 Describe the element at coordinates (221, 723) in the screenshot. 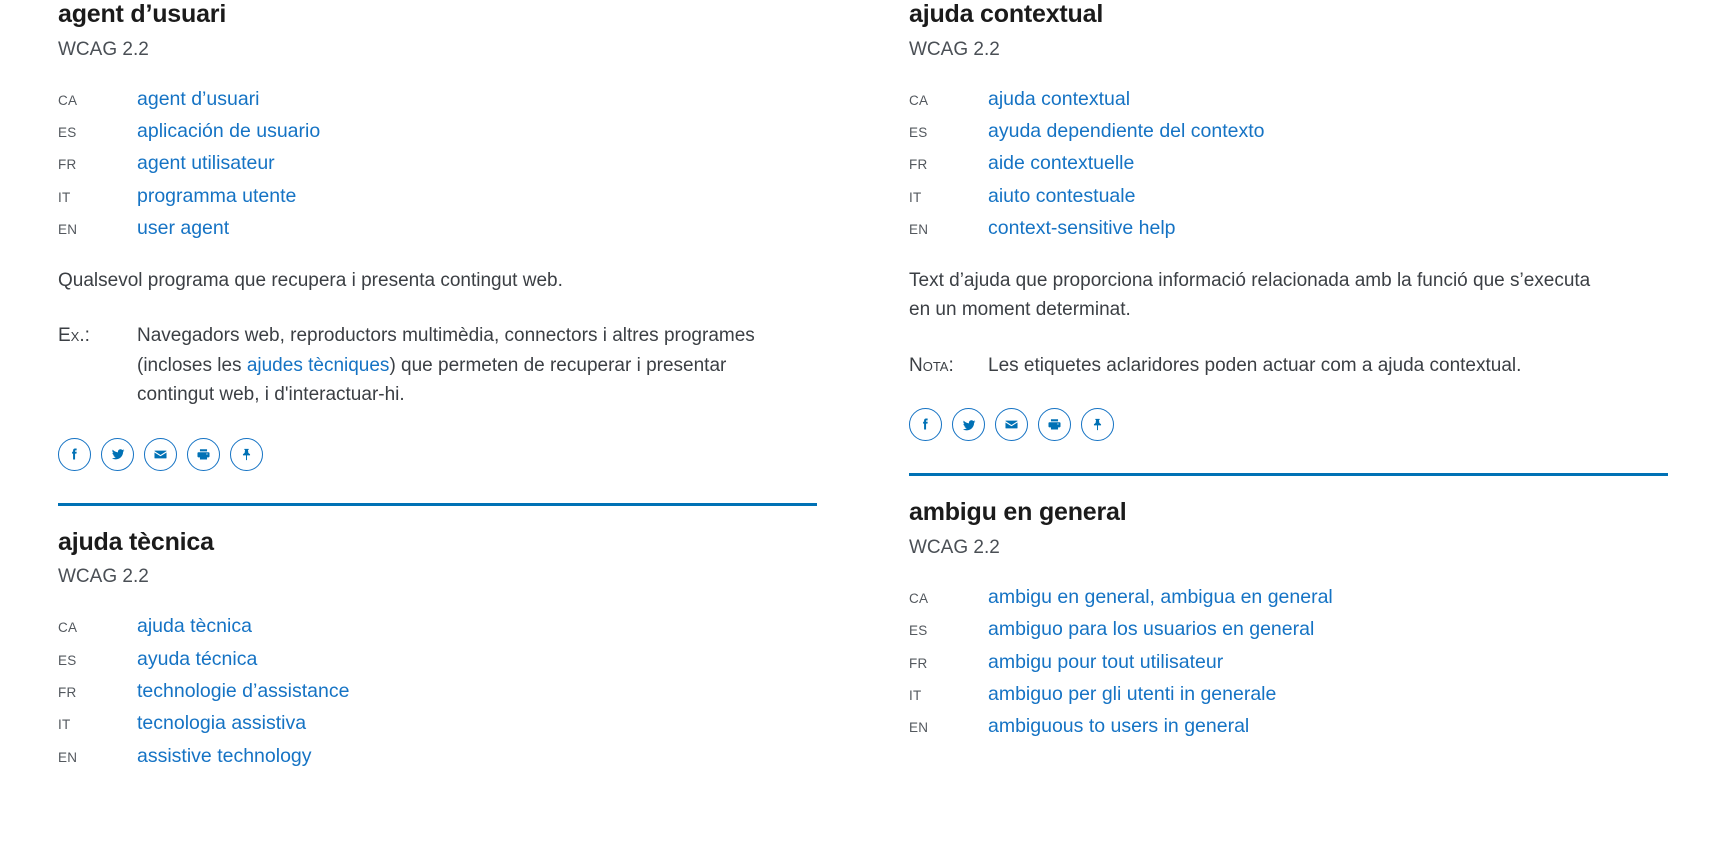

I see `language-term-link: tecnologia assistiva` at that location.